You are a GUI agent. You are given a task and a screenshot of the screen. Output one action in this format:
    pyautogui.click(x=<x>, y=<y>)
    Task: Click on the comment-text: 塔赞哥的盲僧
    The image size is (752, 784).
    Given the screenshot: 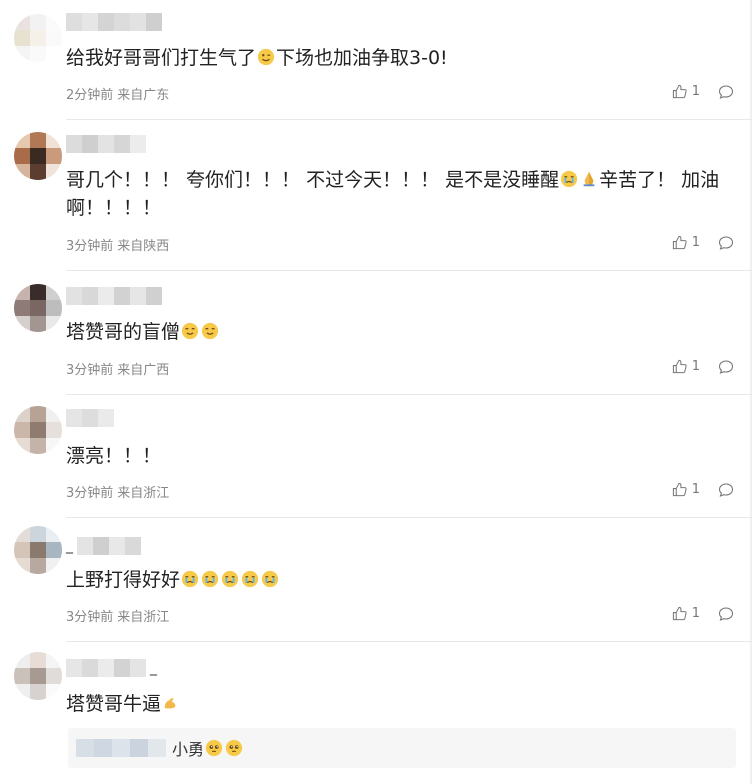 What is the action you would take?
    pyautogui.click(x=397, y=332)
    